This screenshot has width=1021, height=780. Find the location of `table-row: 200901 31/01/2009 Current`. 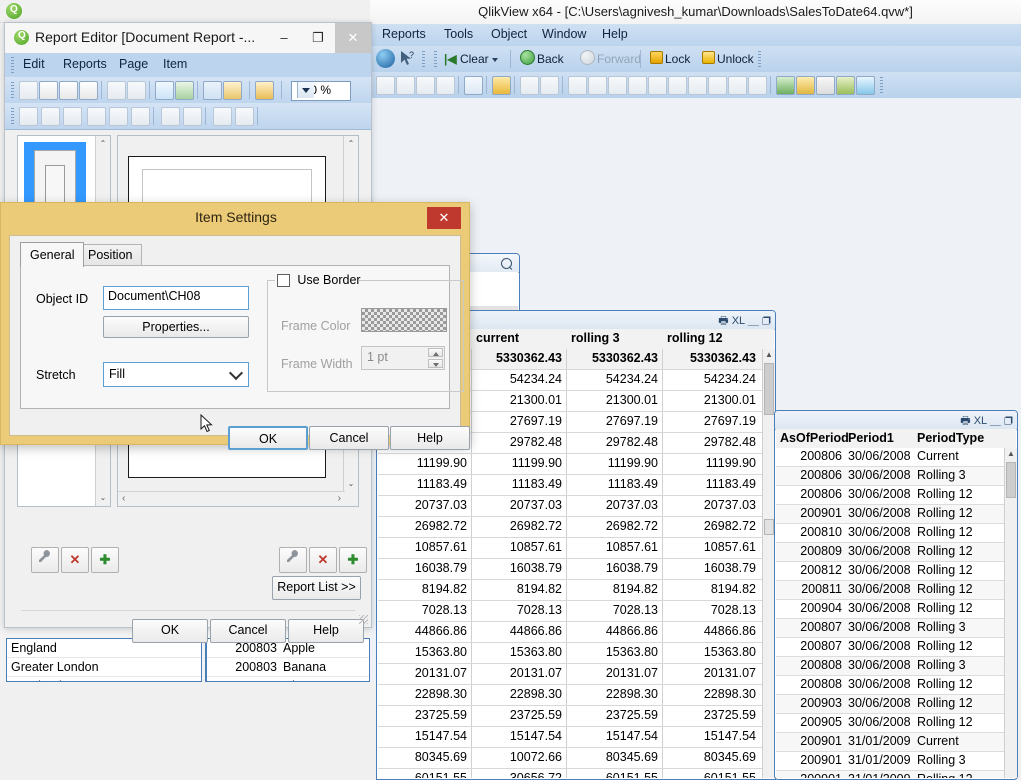

table-row: 200901 31/01/2009 Current is located at coordinates (896, 742).